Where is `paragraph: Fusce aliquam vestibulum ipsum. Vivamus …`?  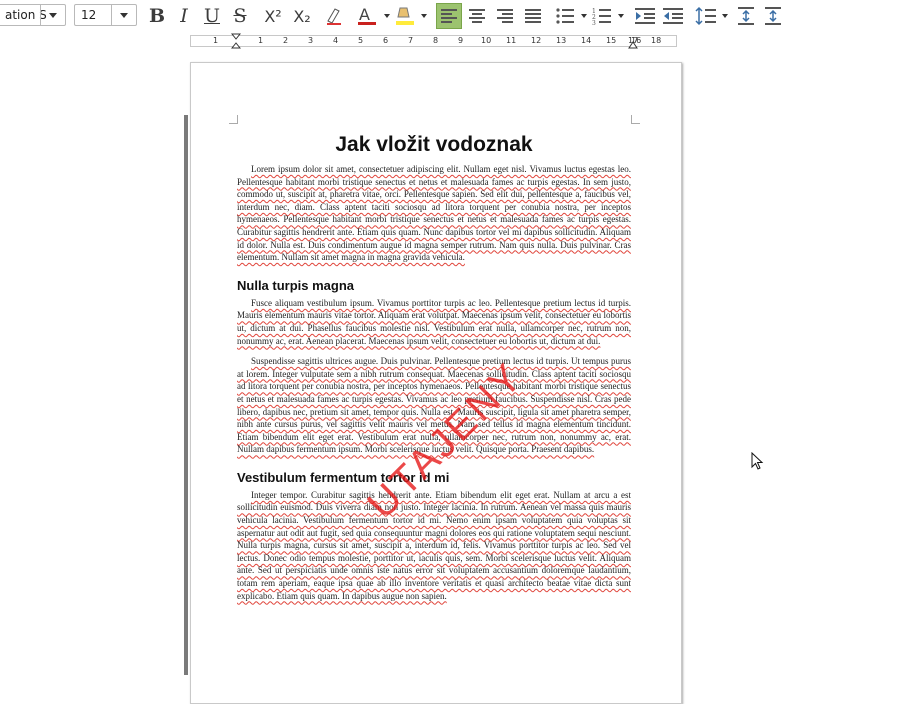 paragraph: Fusce aliquam vestibulum ipsum. Vivamus … is located at coordinates (434, 321).